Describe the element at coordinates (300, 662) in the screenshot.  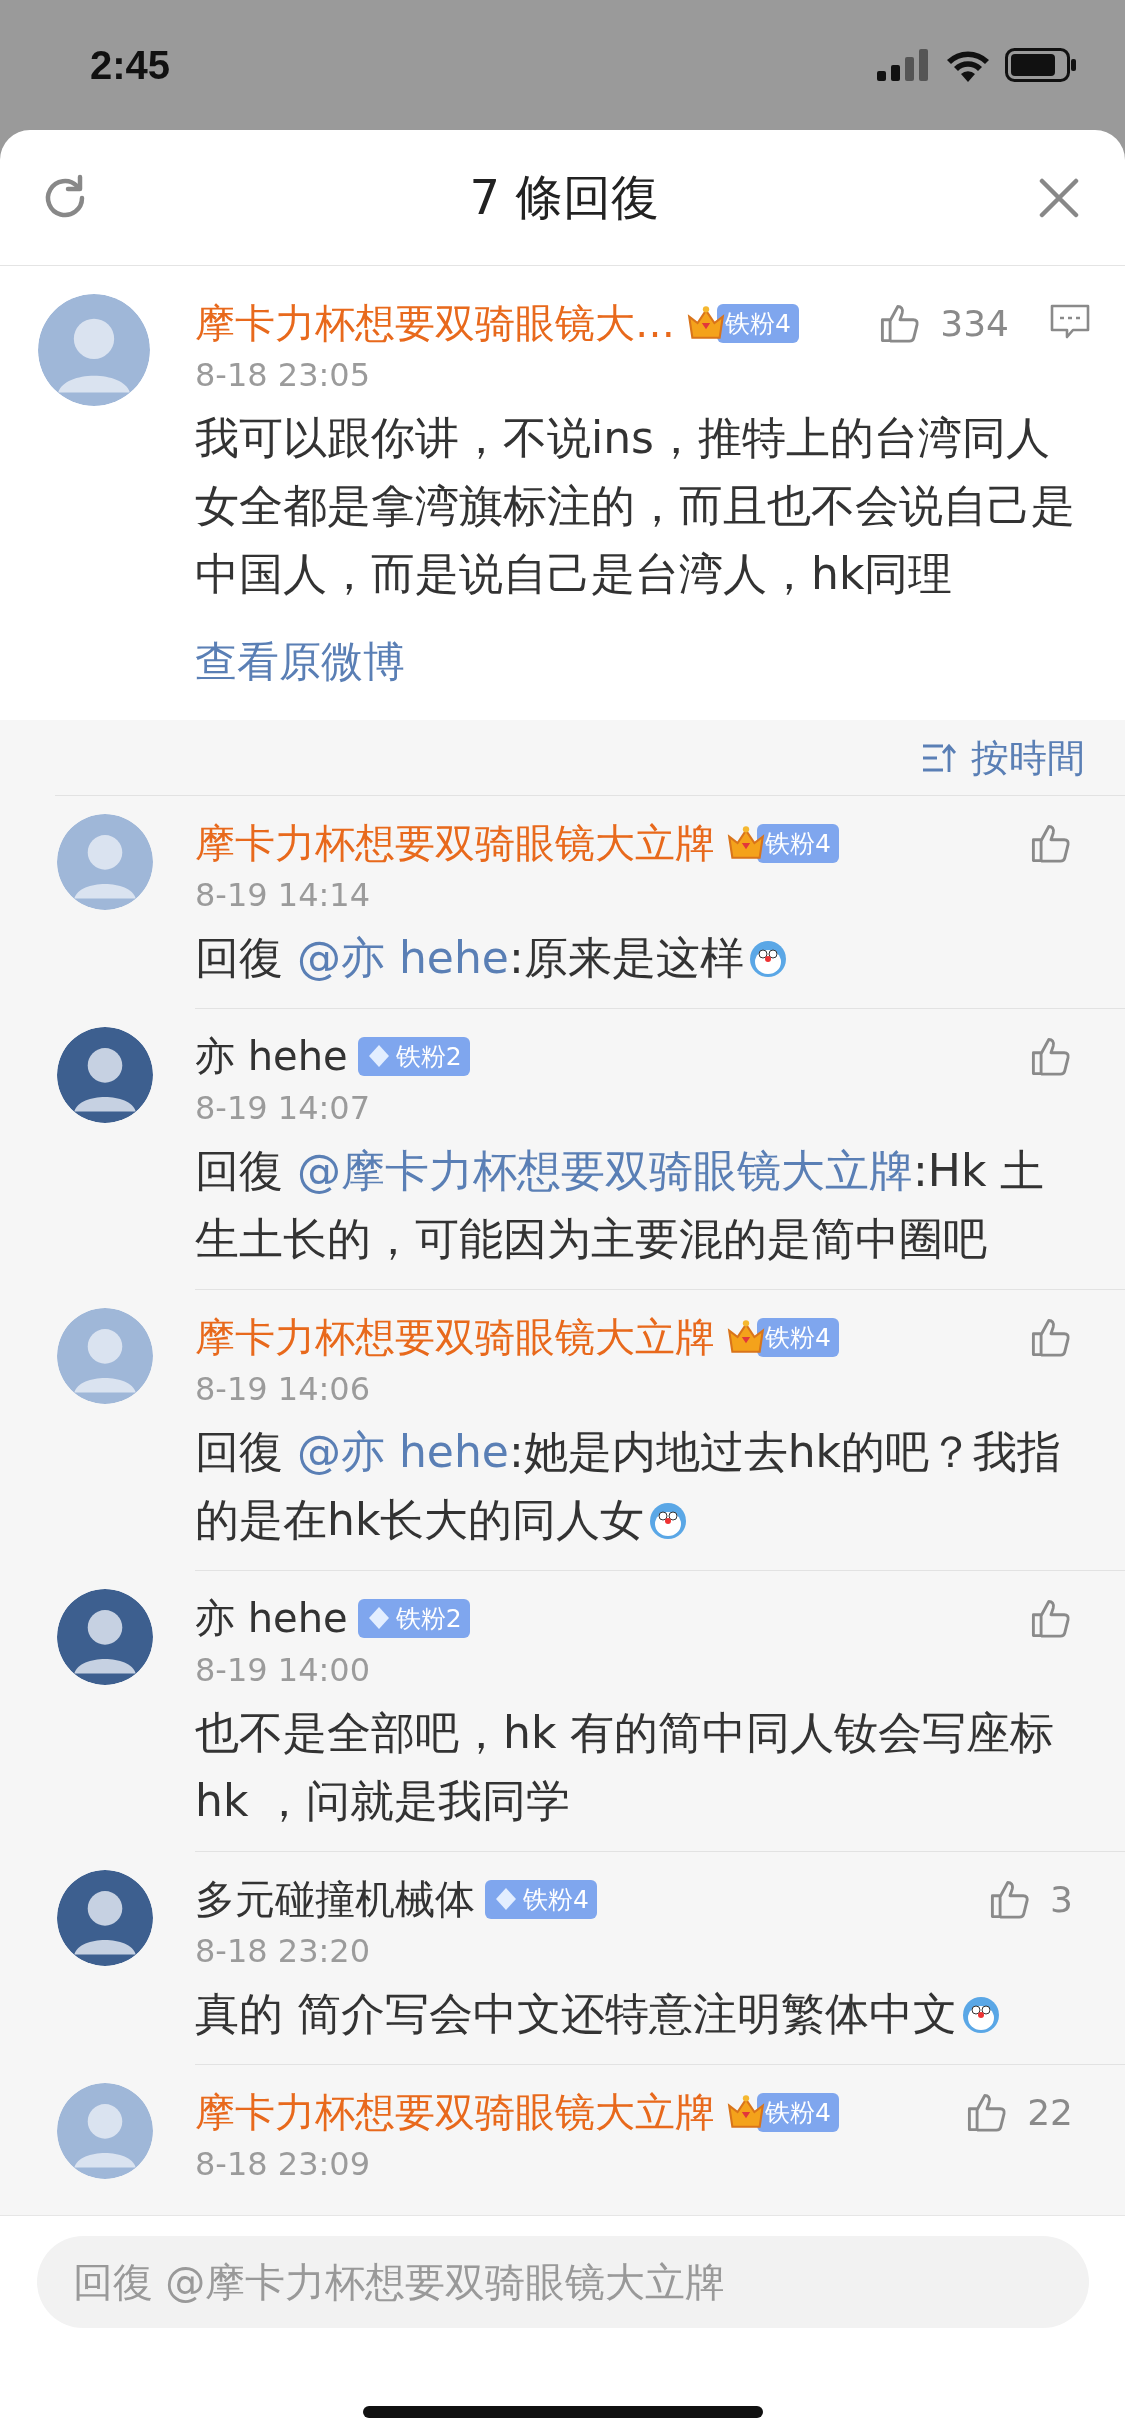
I see `view-original-link: 查看原微博` at that location.